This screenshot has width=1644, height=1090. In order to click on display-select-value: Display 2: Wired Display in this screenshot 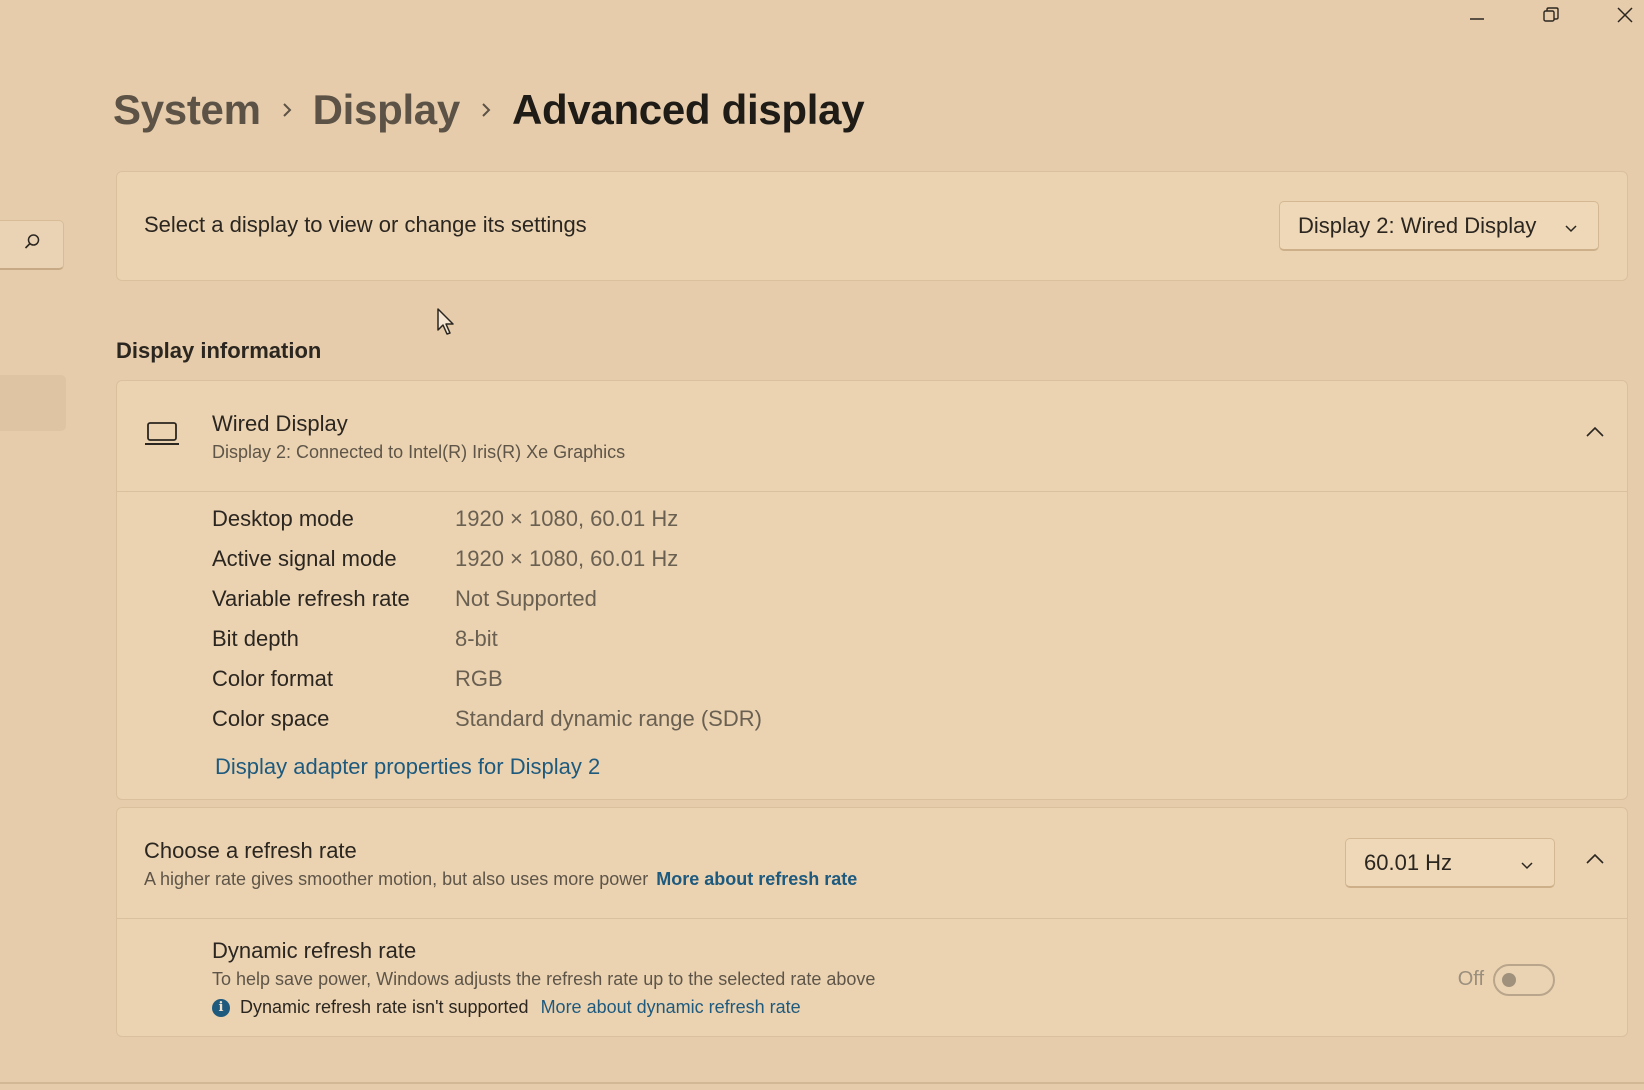, I will do `click(1417, 225)`.